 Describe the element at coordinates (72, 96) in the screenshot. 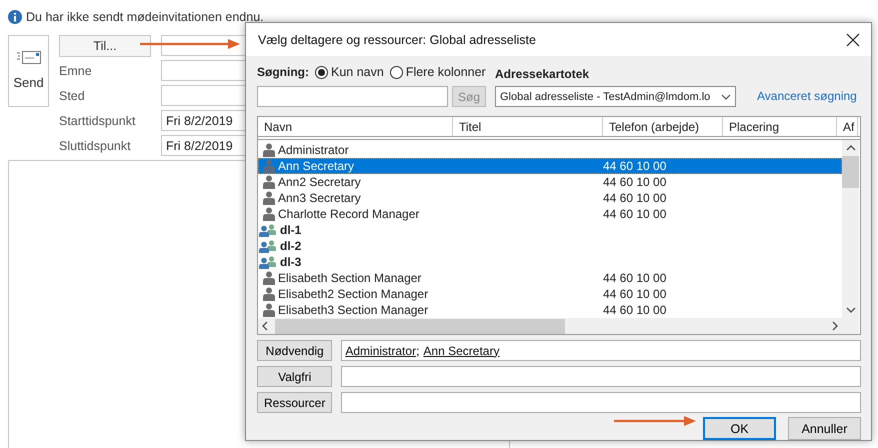

I see `field-label: Sted` at that location.